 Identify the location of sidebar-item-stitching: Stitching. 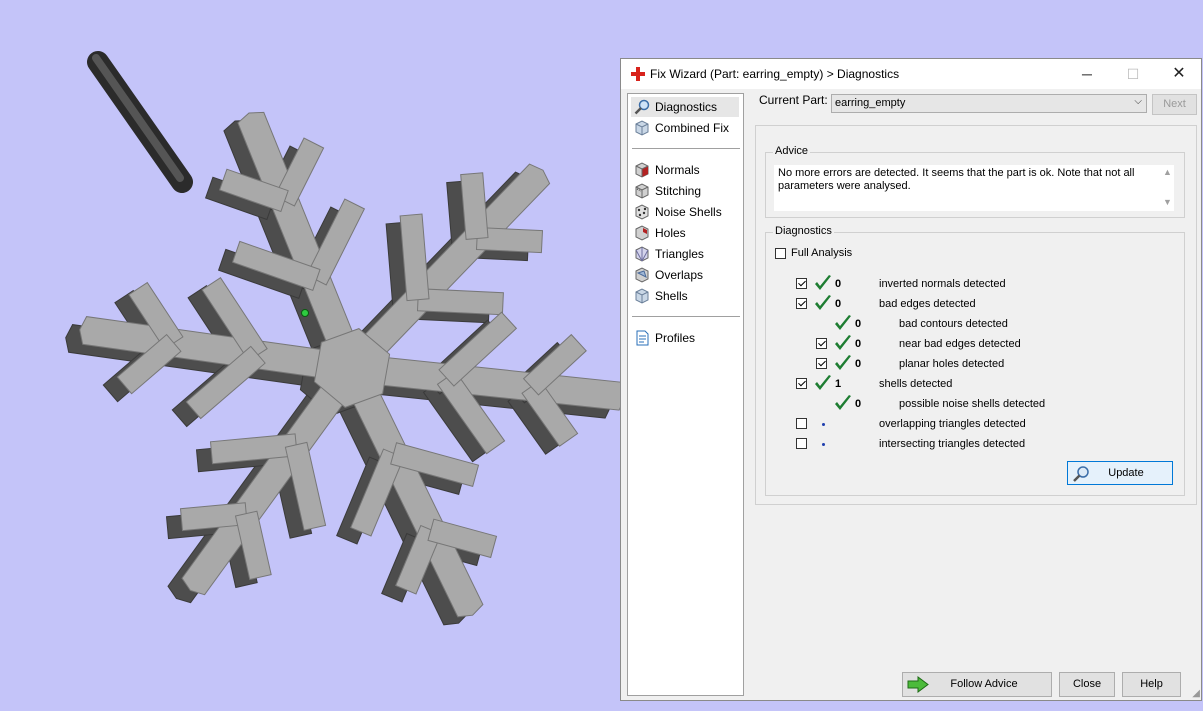
(685, 191).